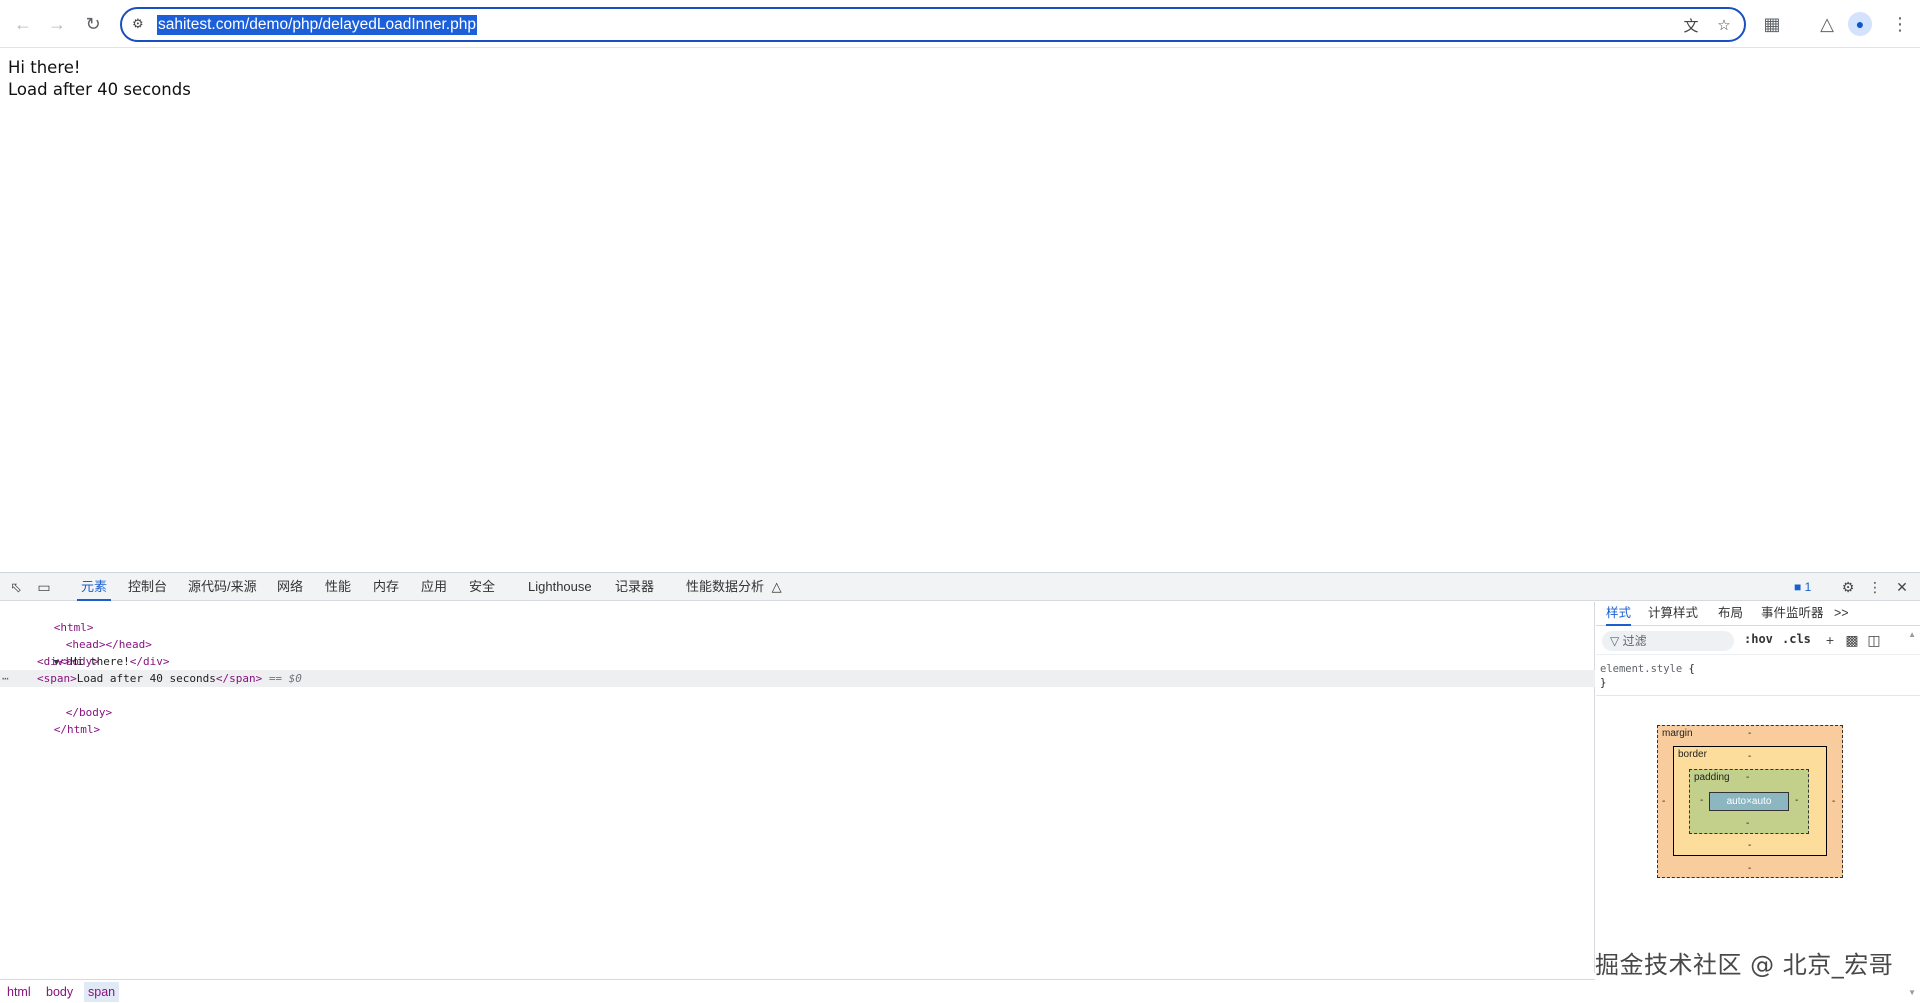 The height and width of the screenshot is (1003, 1920). I want to click on close-icon: ✕, so click(1902, 587).